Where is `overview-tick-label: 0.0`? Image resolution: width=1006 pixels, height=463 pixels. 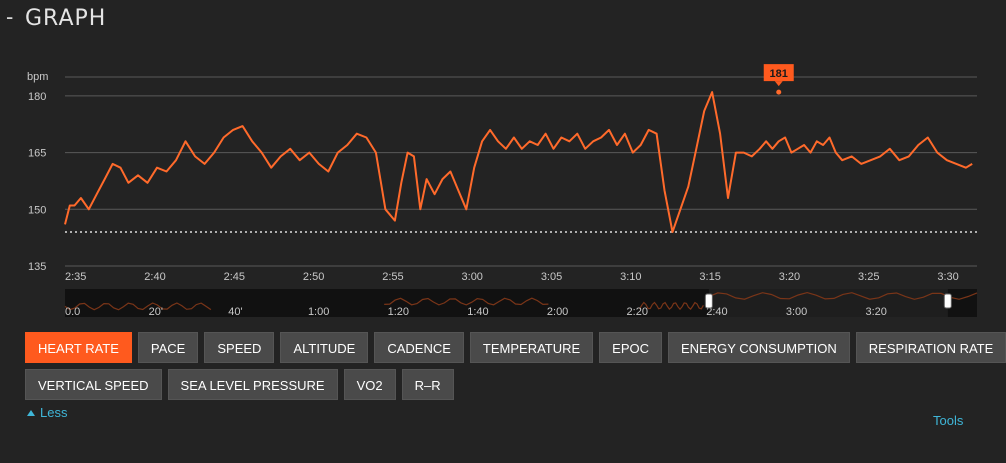
overview-tick-label: 0.0 is located at coordinates (72, 312).